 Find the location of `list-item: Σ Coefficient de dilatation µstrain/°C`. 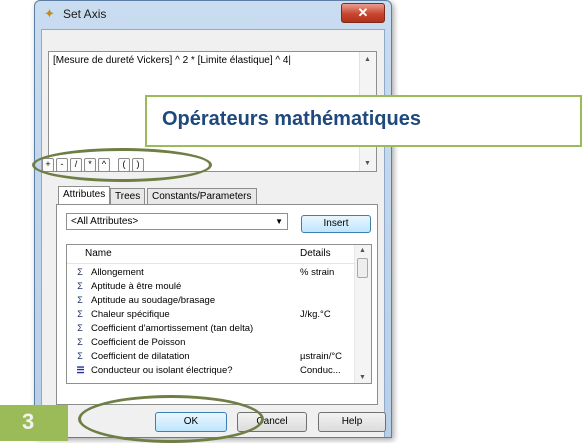

list-item: Σ Coefficient de dilatation µstrain/°C is located at coordinates (212, 356).